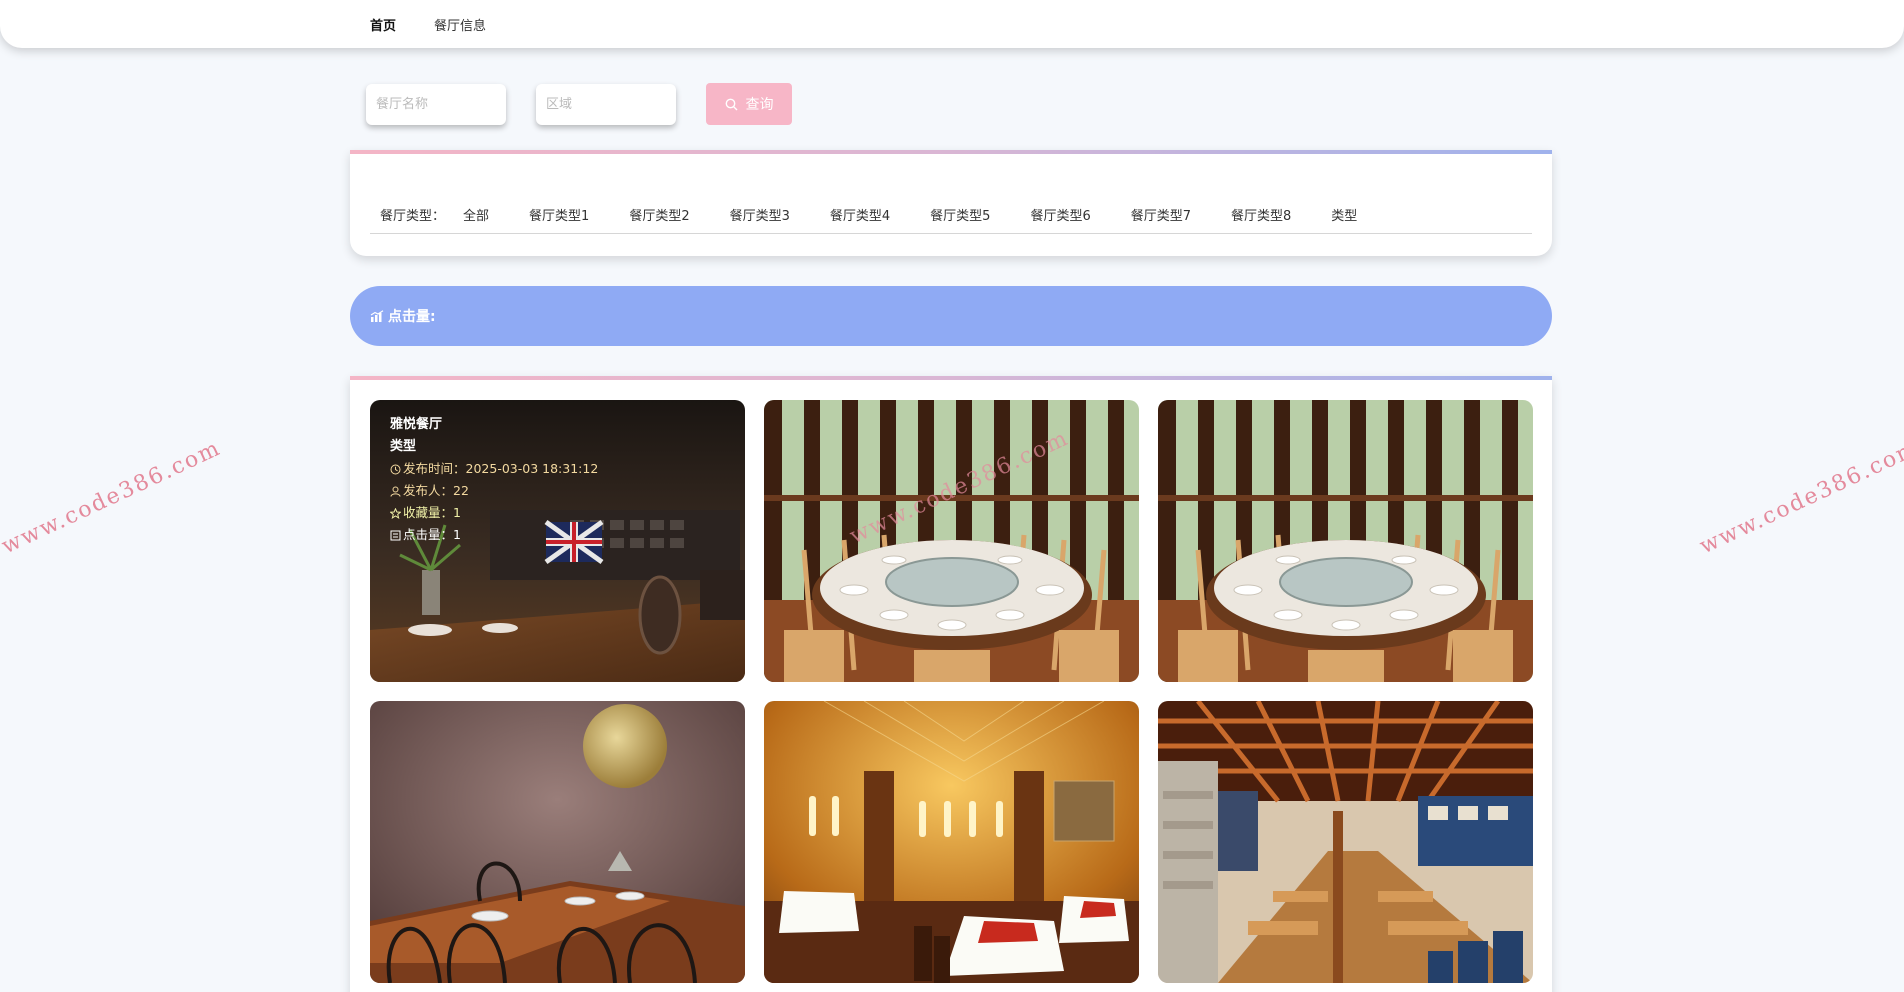  What do you see at coordinates (559, 214) in the screenshot?
I see `type-1: 餐厅类型1` at bounding box center [559, 214].